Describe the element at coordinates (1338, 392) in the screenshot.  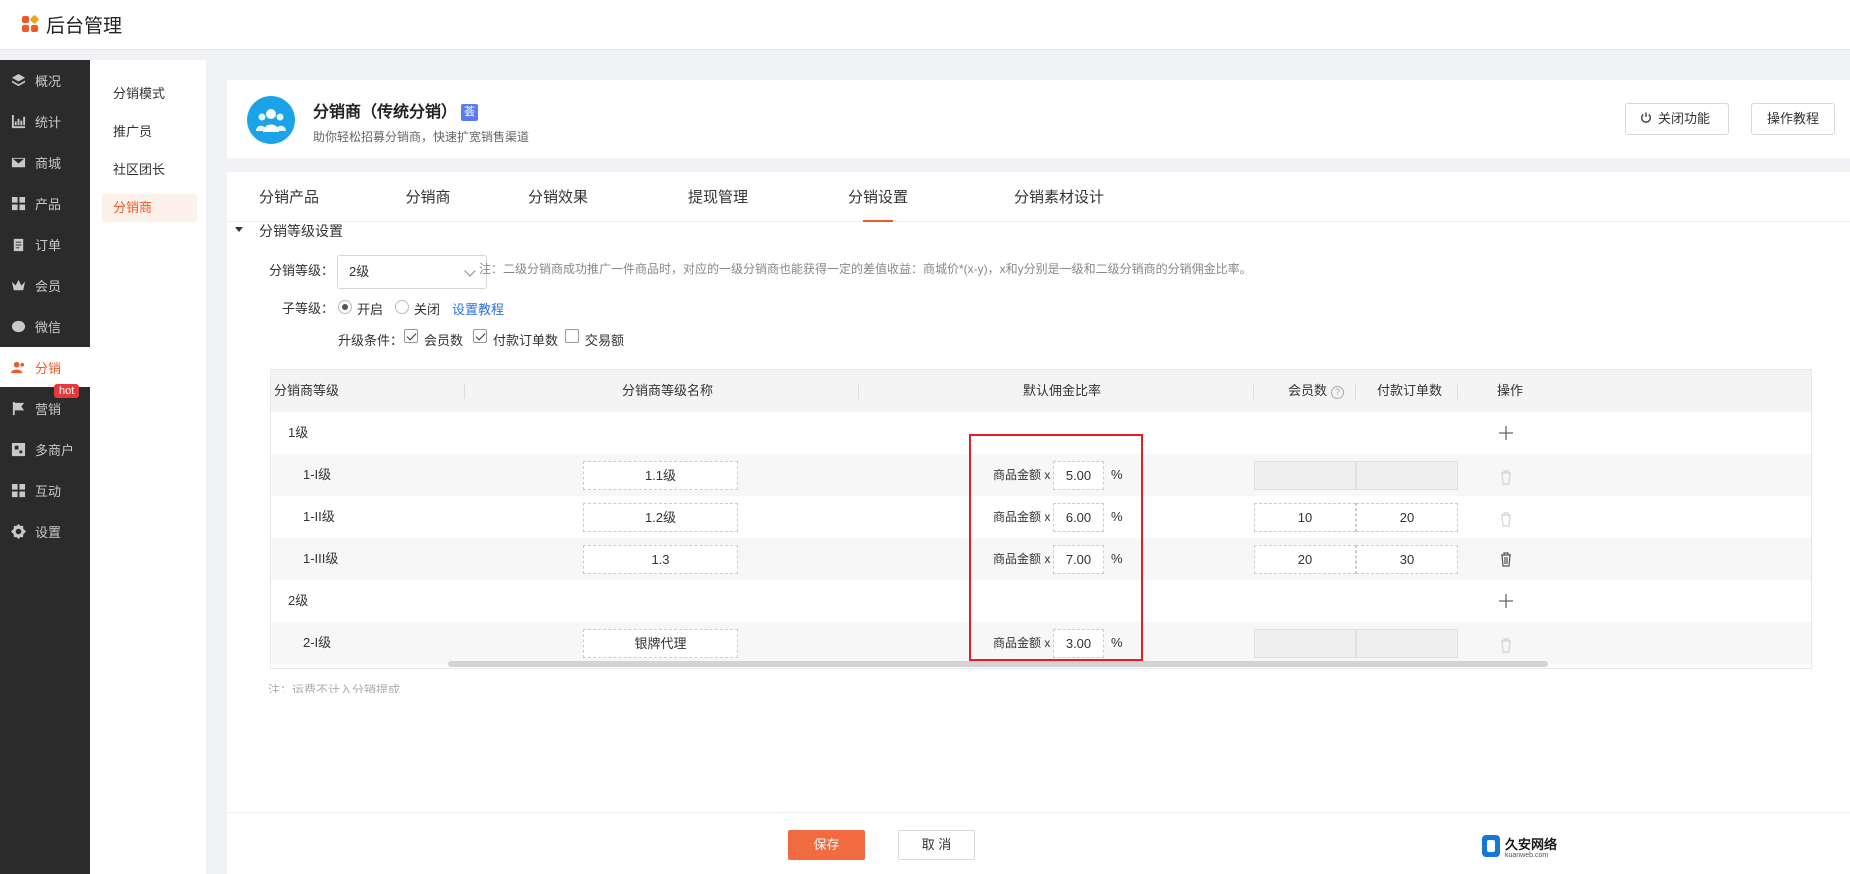
I see `help-icon: ?` at that location.